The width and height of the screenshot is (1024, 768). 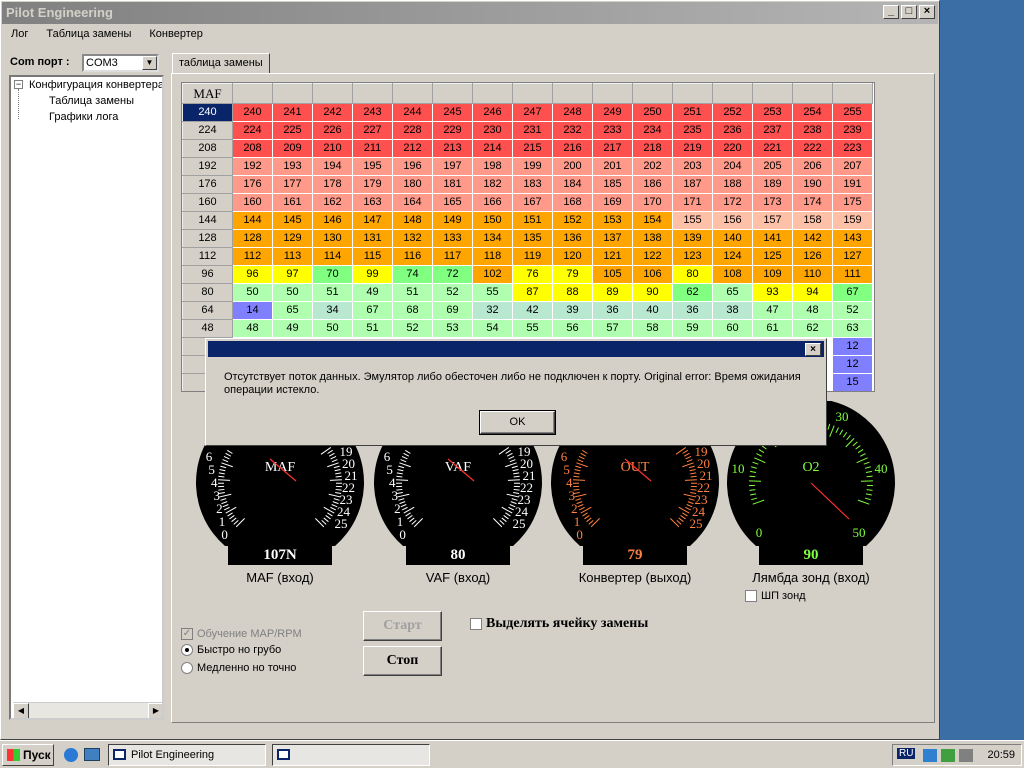 What do you see at coordinates (927, 12) in the screenshot?
I see `close-button: ×` at bounding box center [927, 12].